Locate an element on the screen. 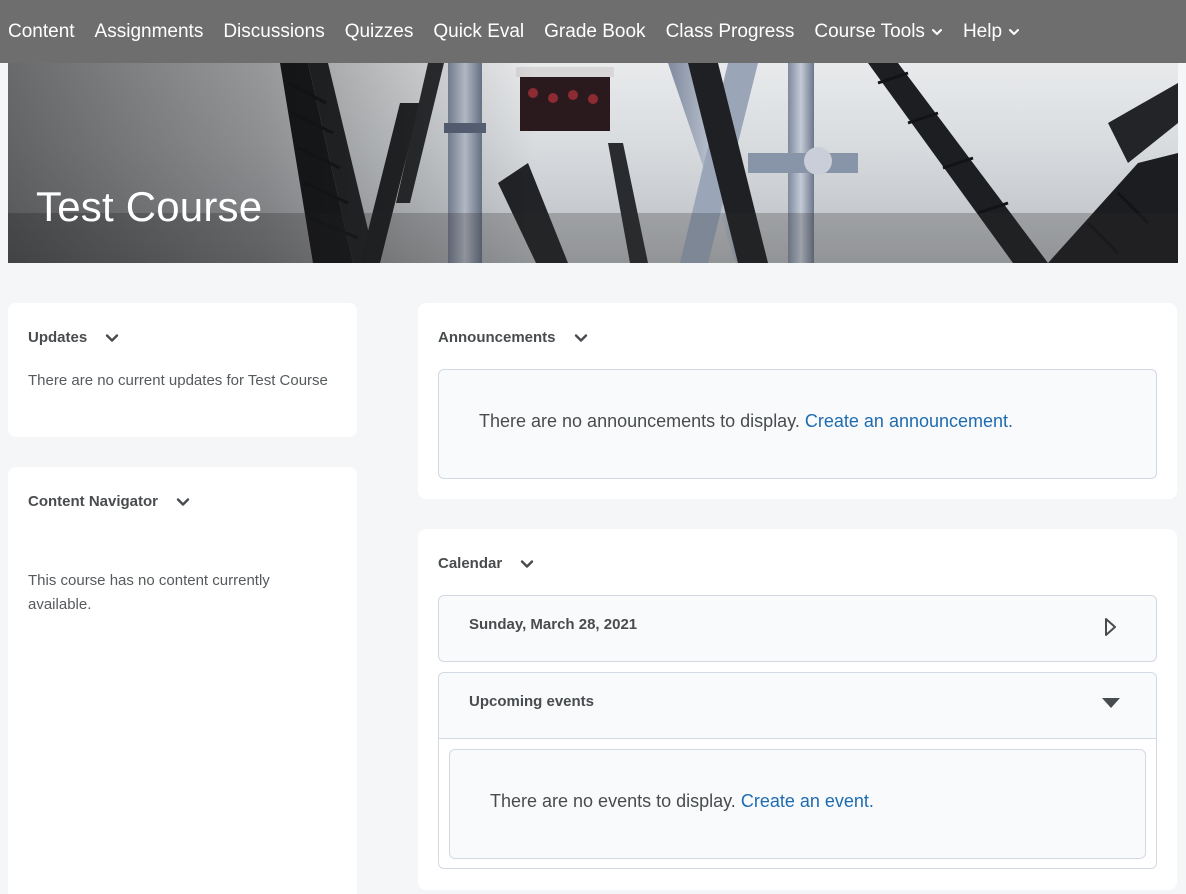 The image size is (1186, 894). play-triangle-right-icon is located at coordinates (1110, 627).